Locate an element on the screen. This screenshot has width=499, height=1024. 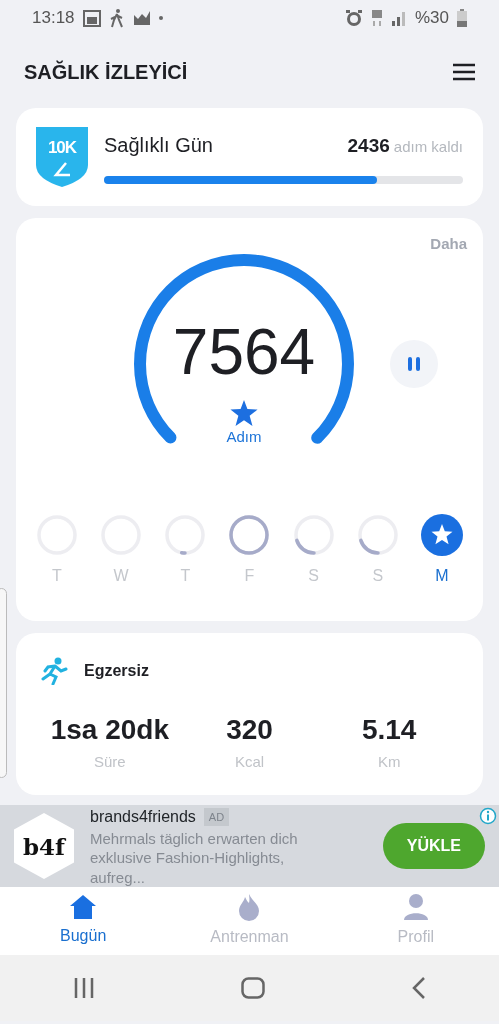
pause-icon is located at coordinates (413, 364).